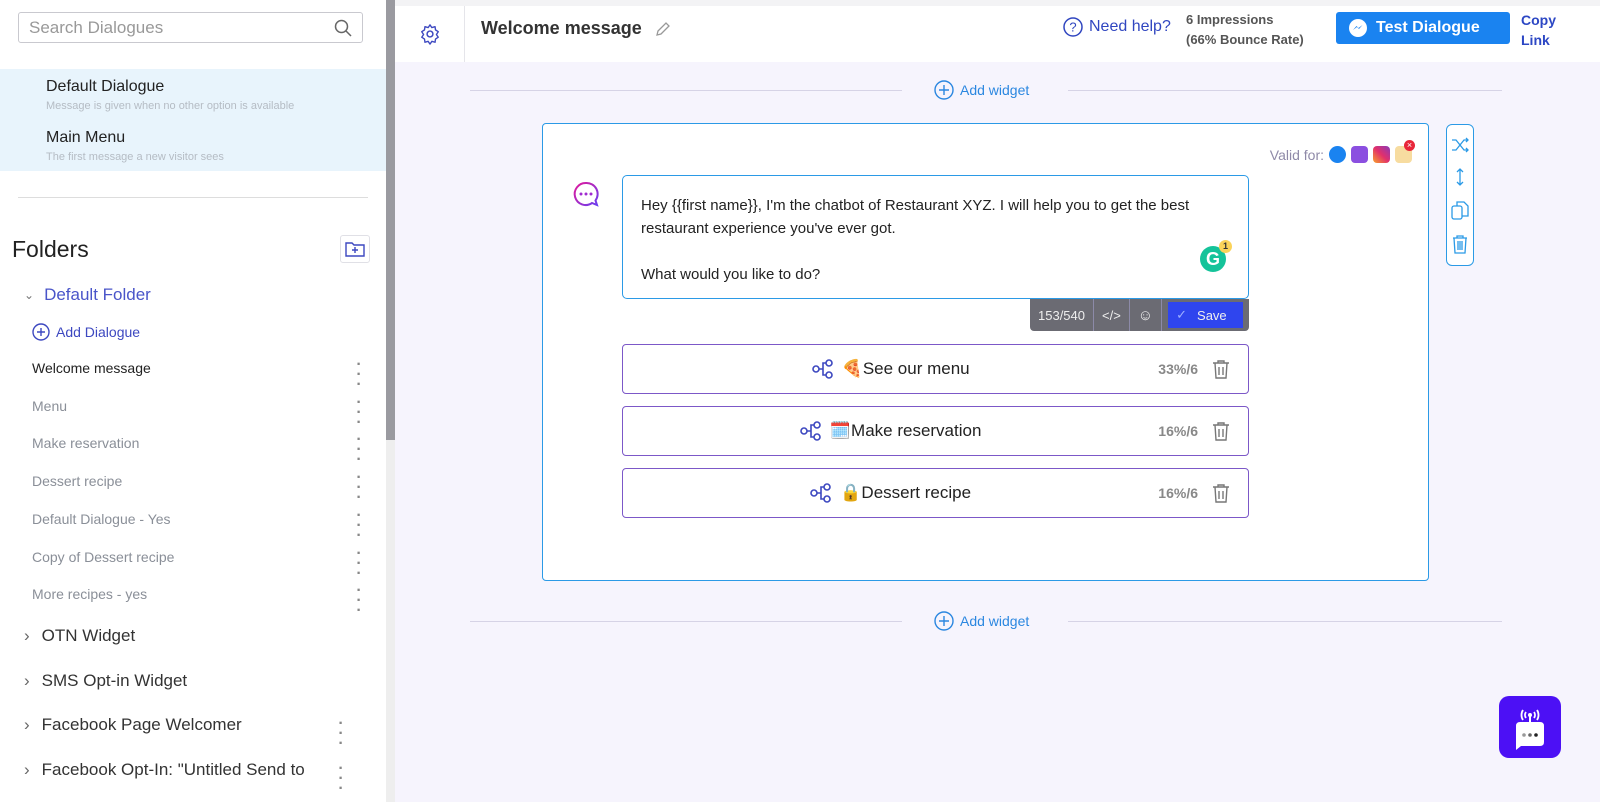 The width and height of the screenshot is (1600, 802). I want to click on dialogue-title: Main Menu, so click(86, 137).